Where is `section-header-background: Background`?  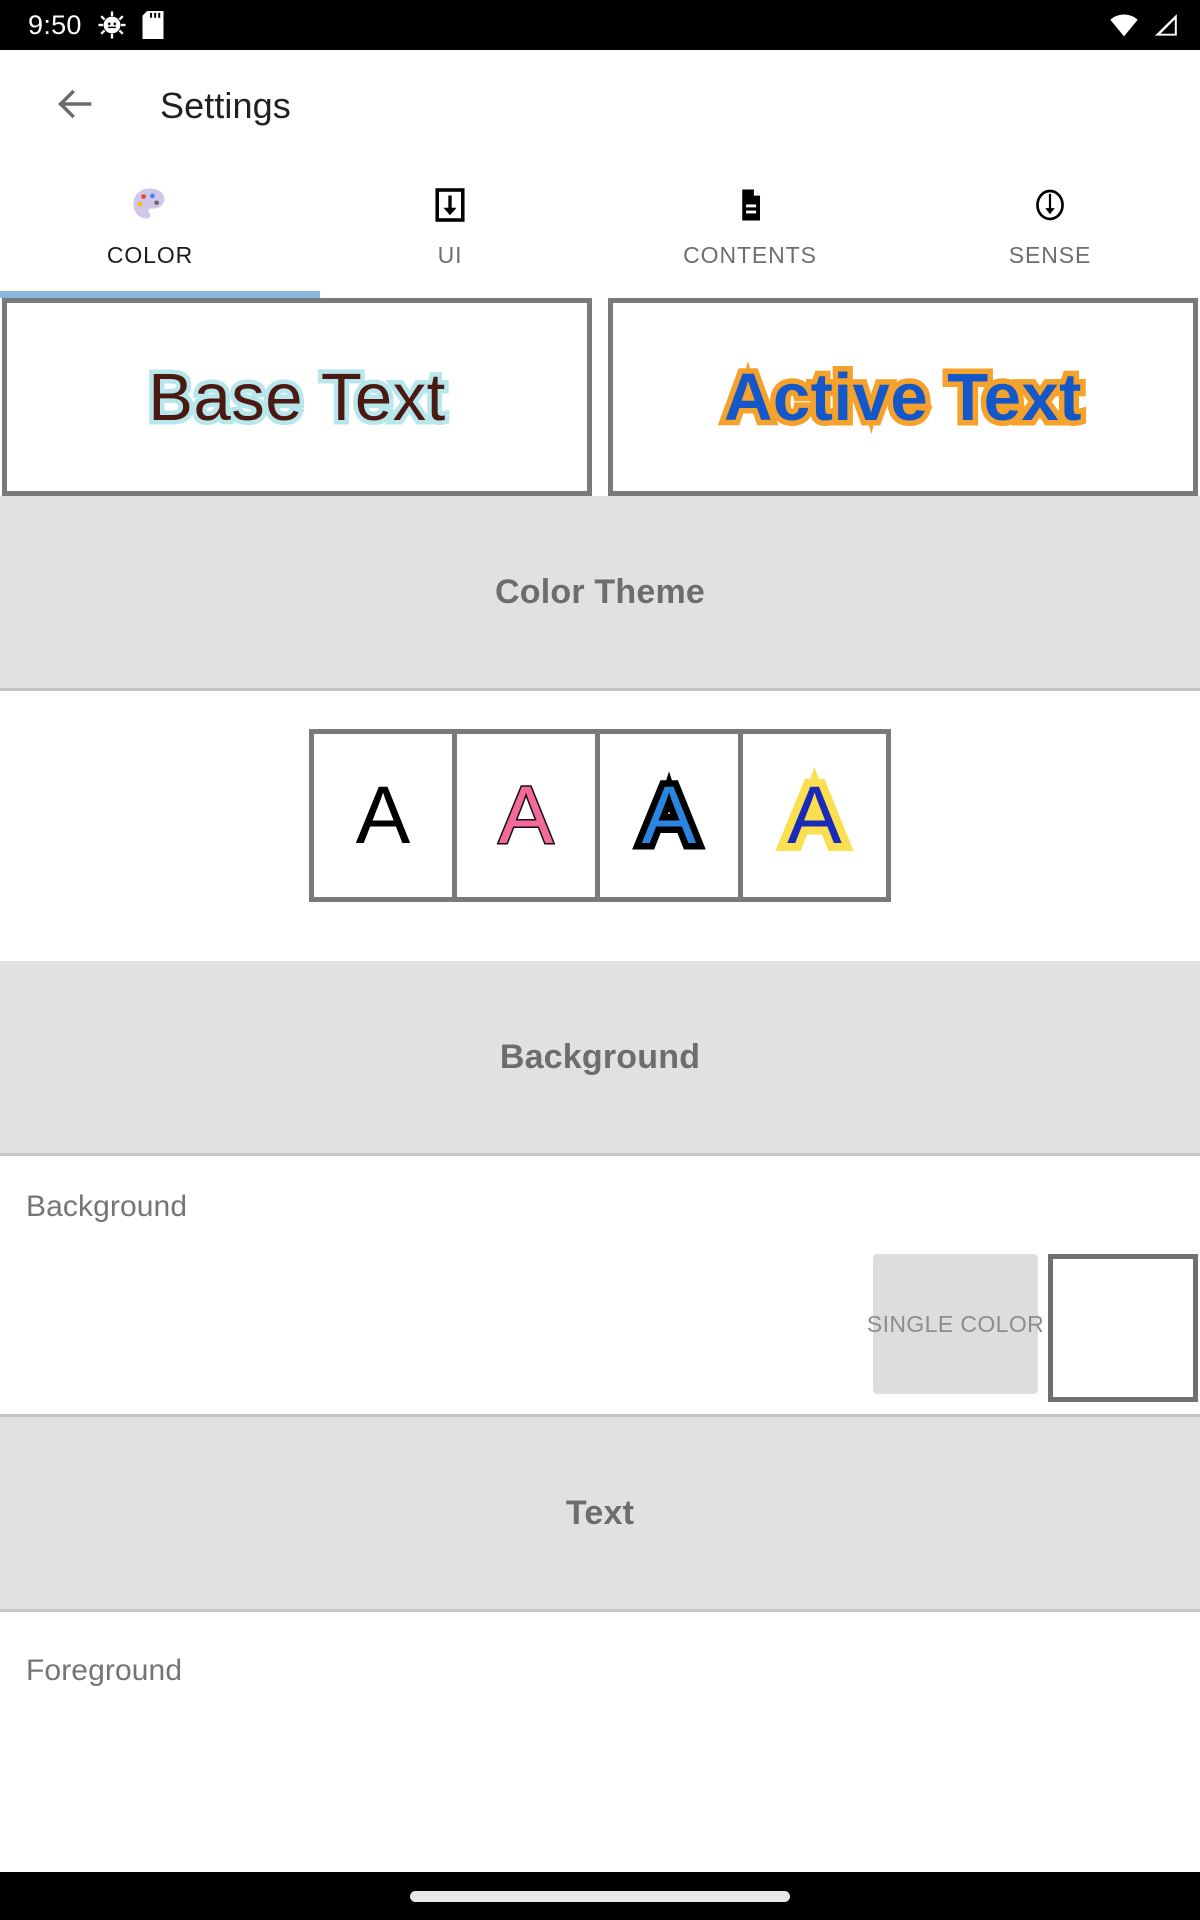
section-header-background: Background is located at coordinates (600, 1057).